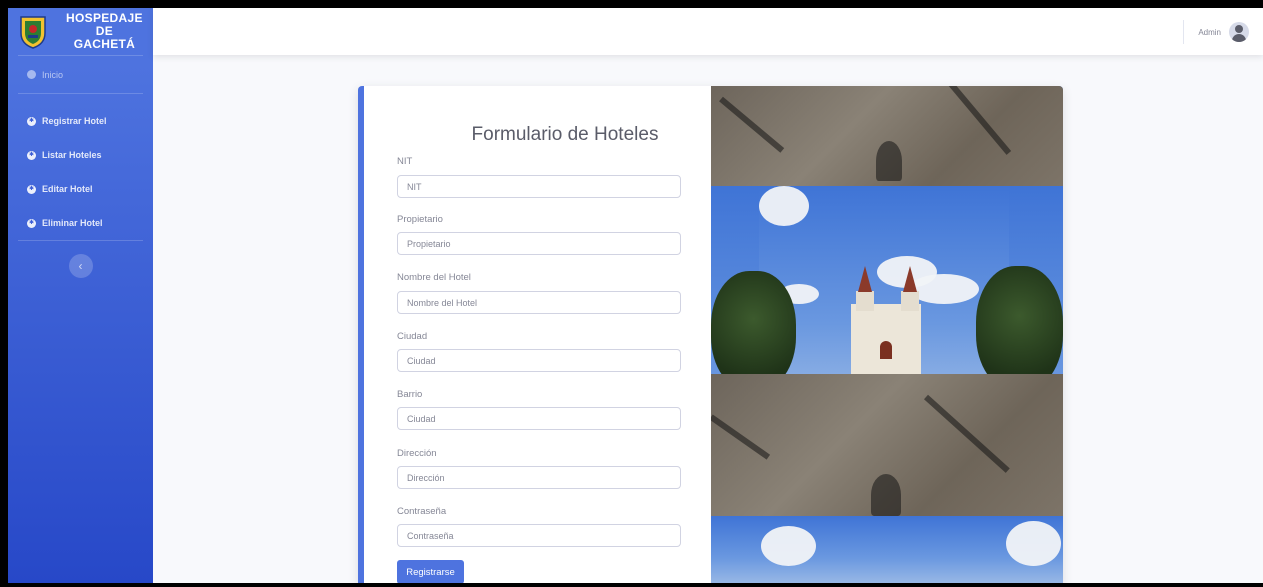 The height and width of the screenshot is (587, 1263). I want to click on user-name: Admin, so click(1209, 32).